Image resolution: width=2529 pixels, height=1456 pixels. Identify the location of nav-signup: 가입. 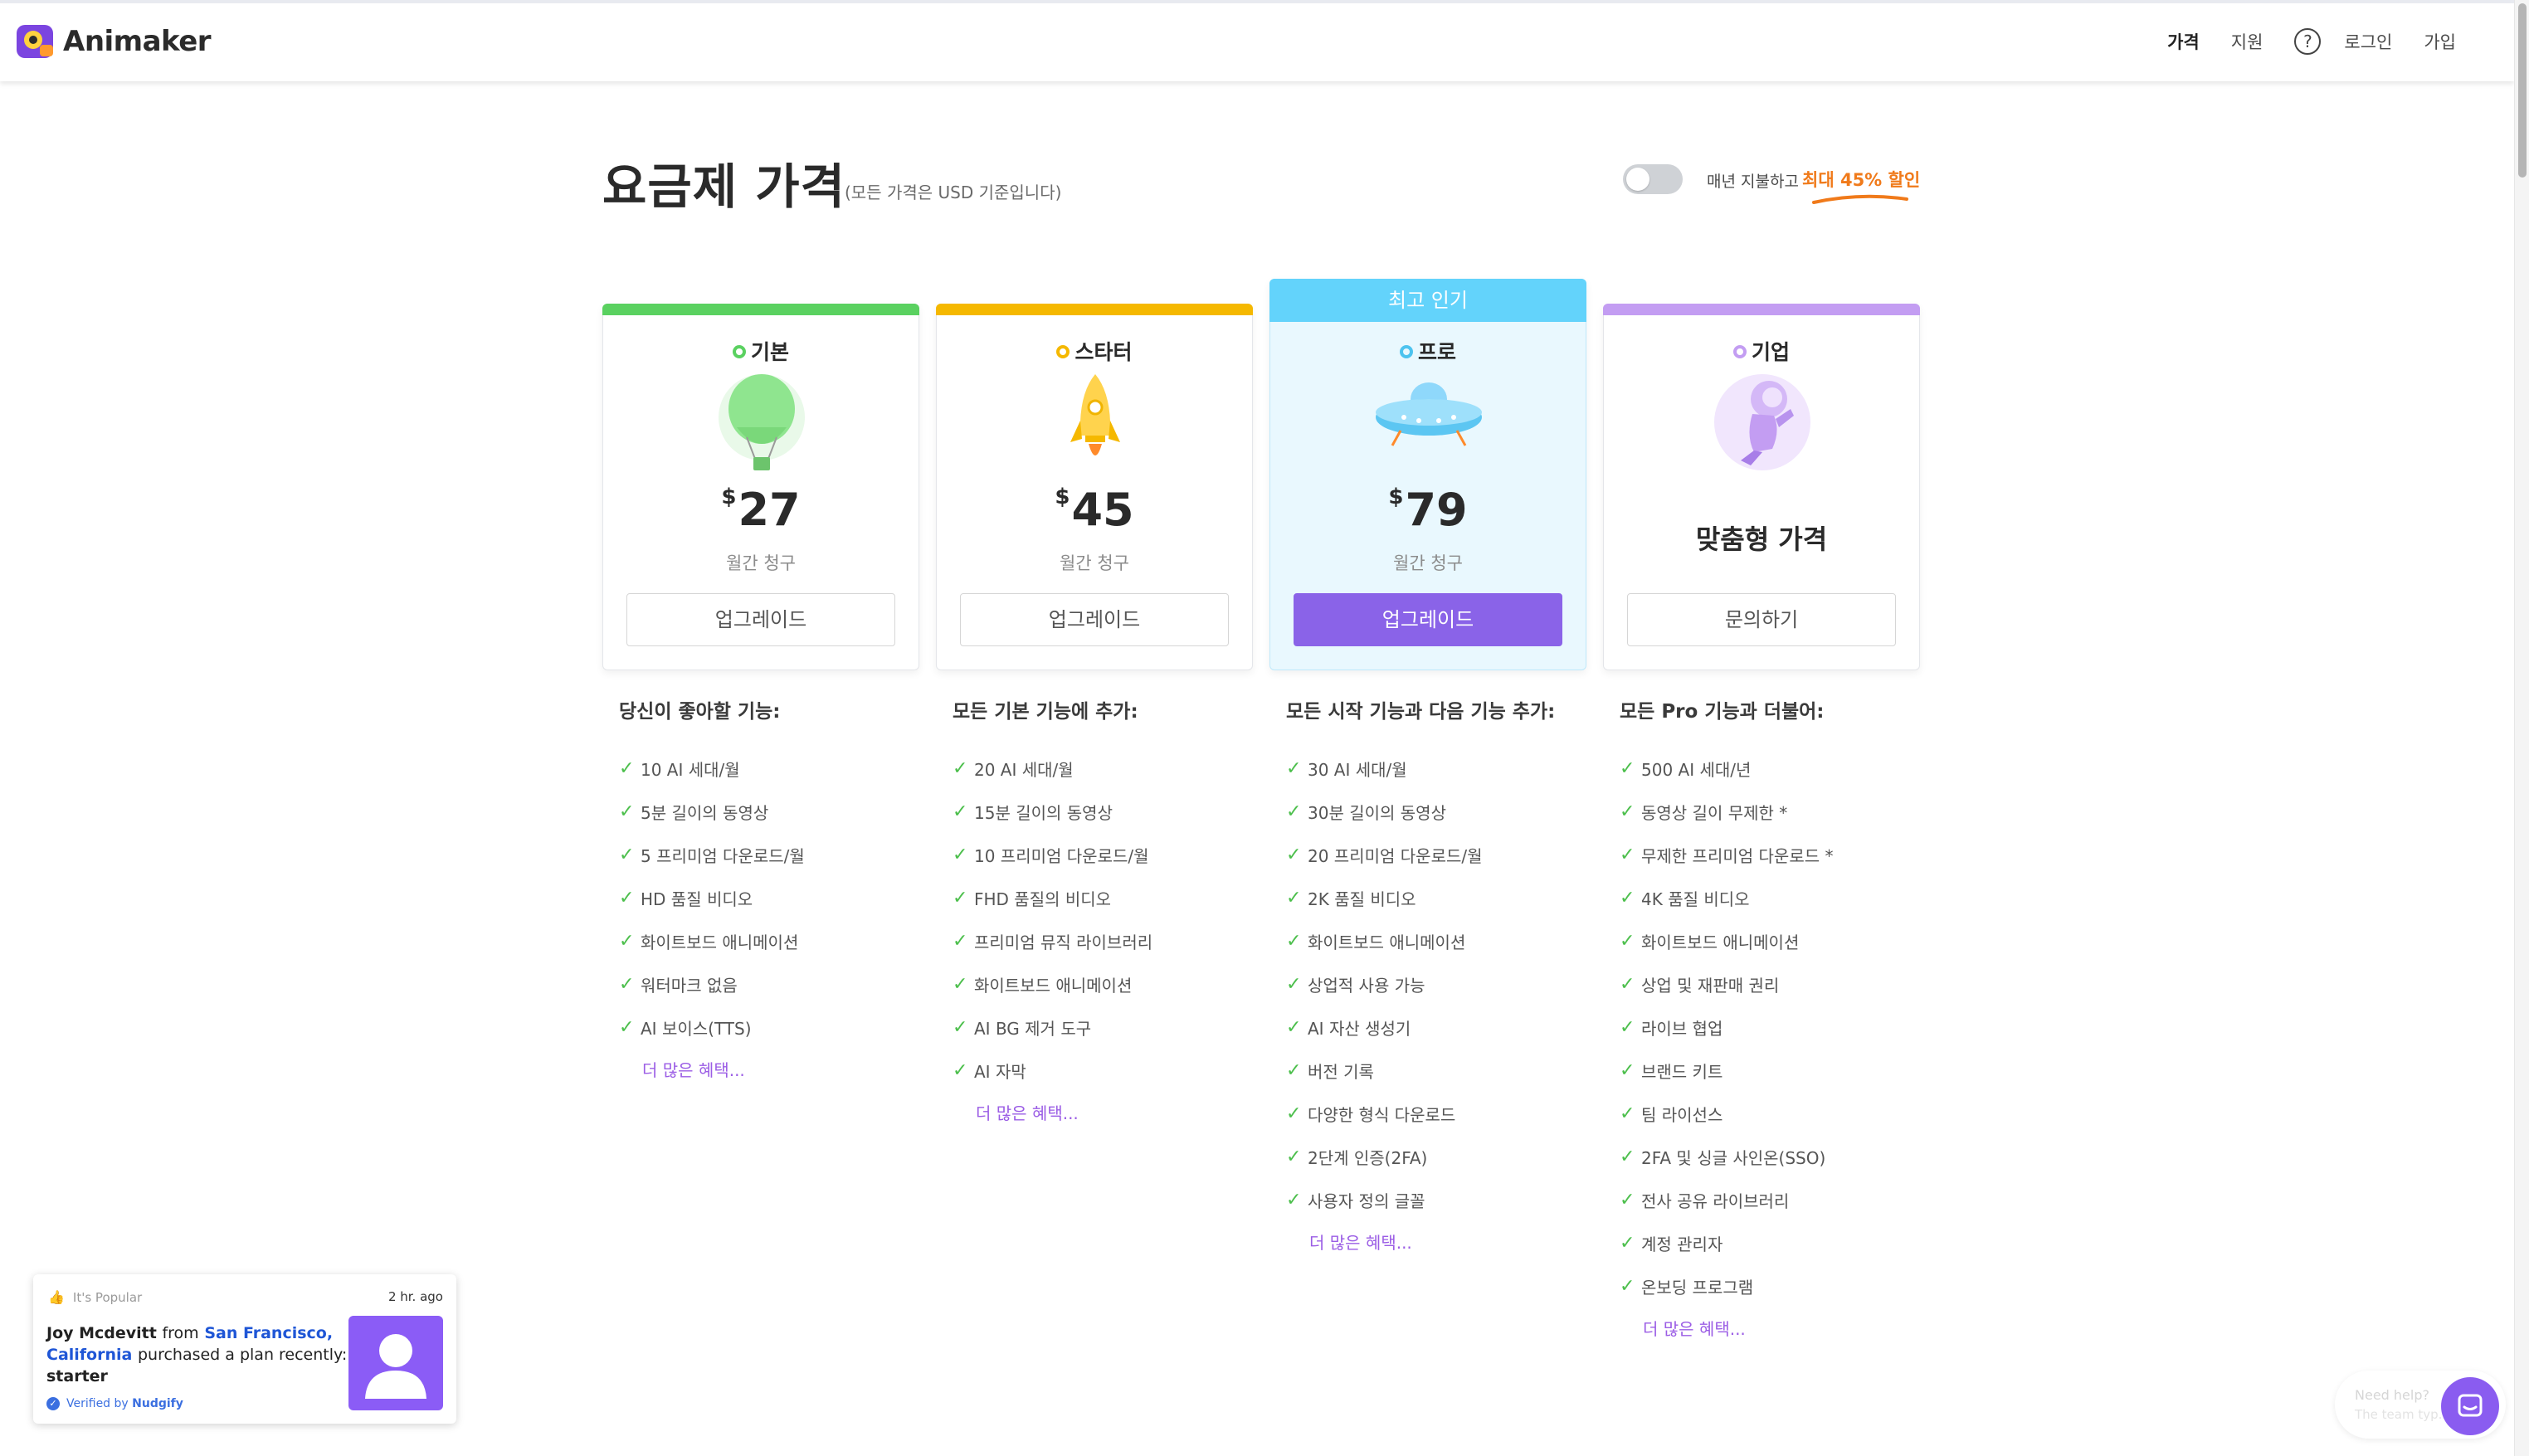
(2440, 41).